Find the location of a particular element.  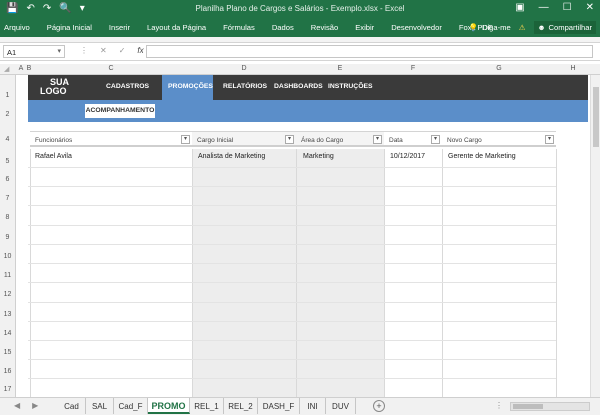

cancel-icon: ✕ is located at coordinates (103, 50).